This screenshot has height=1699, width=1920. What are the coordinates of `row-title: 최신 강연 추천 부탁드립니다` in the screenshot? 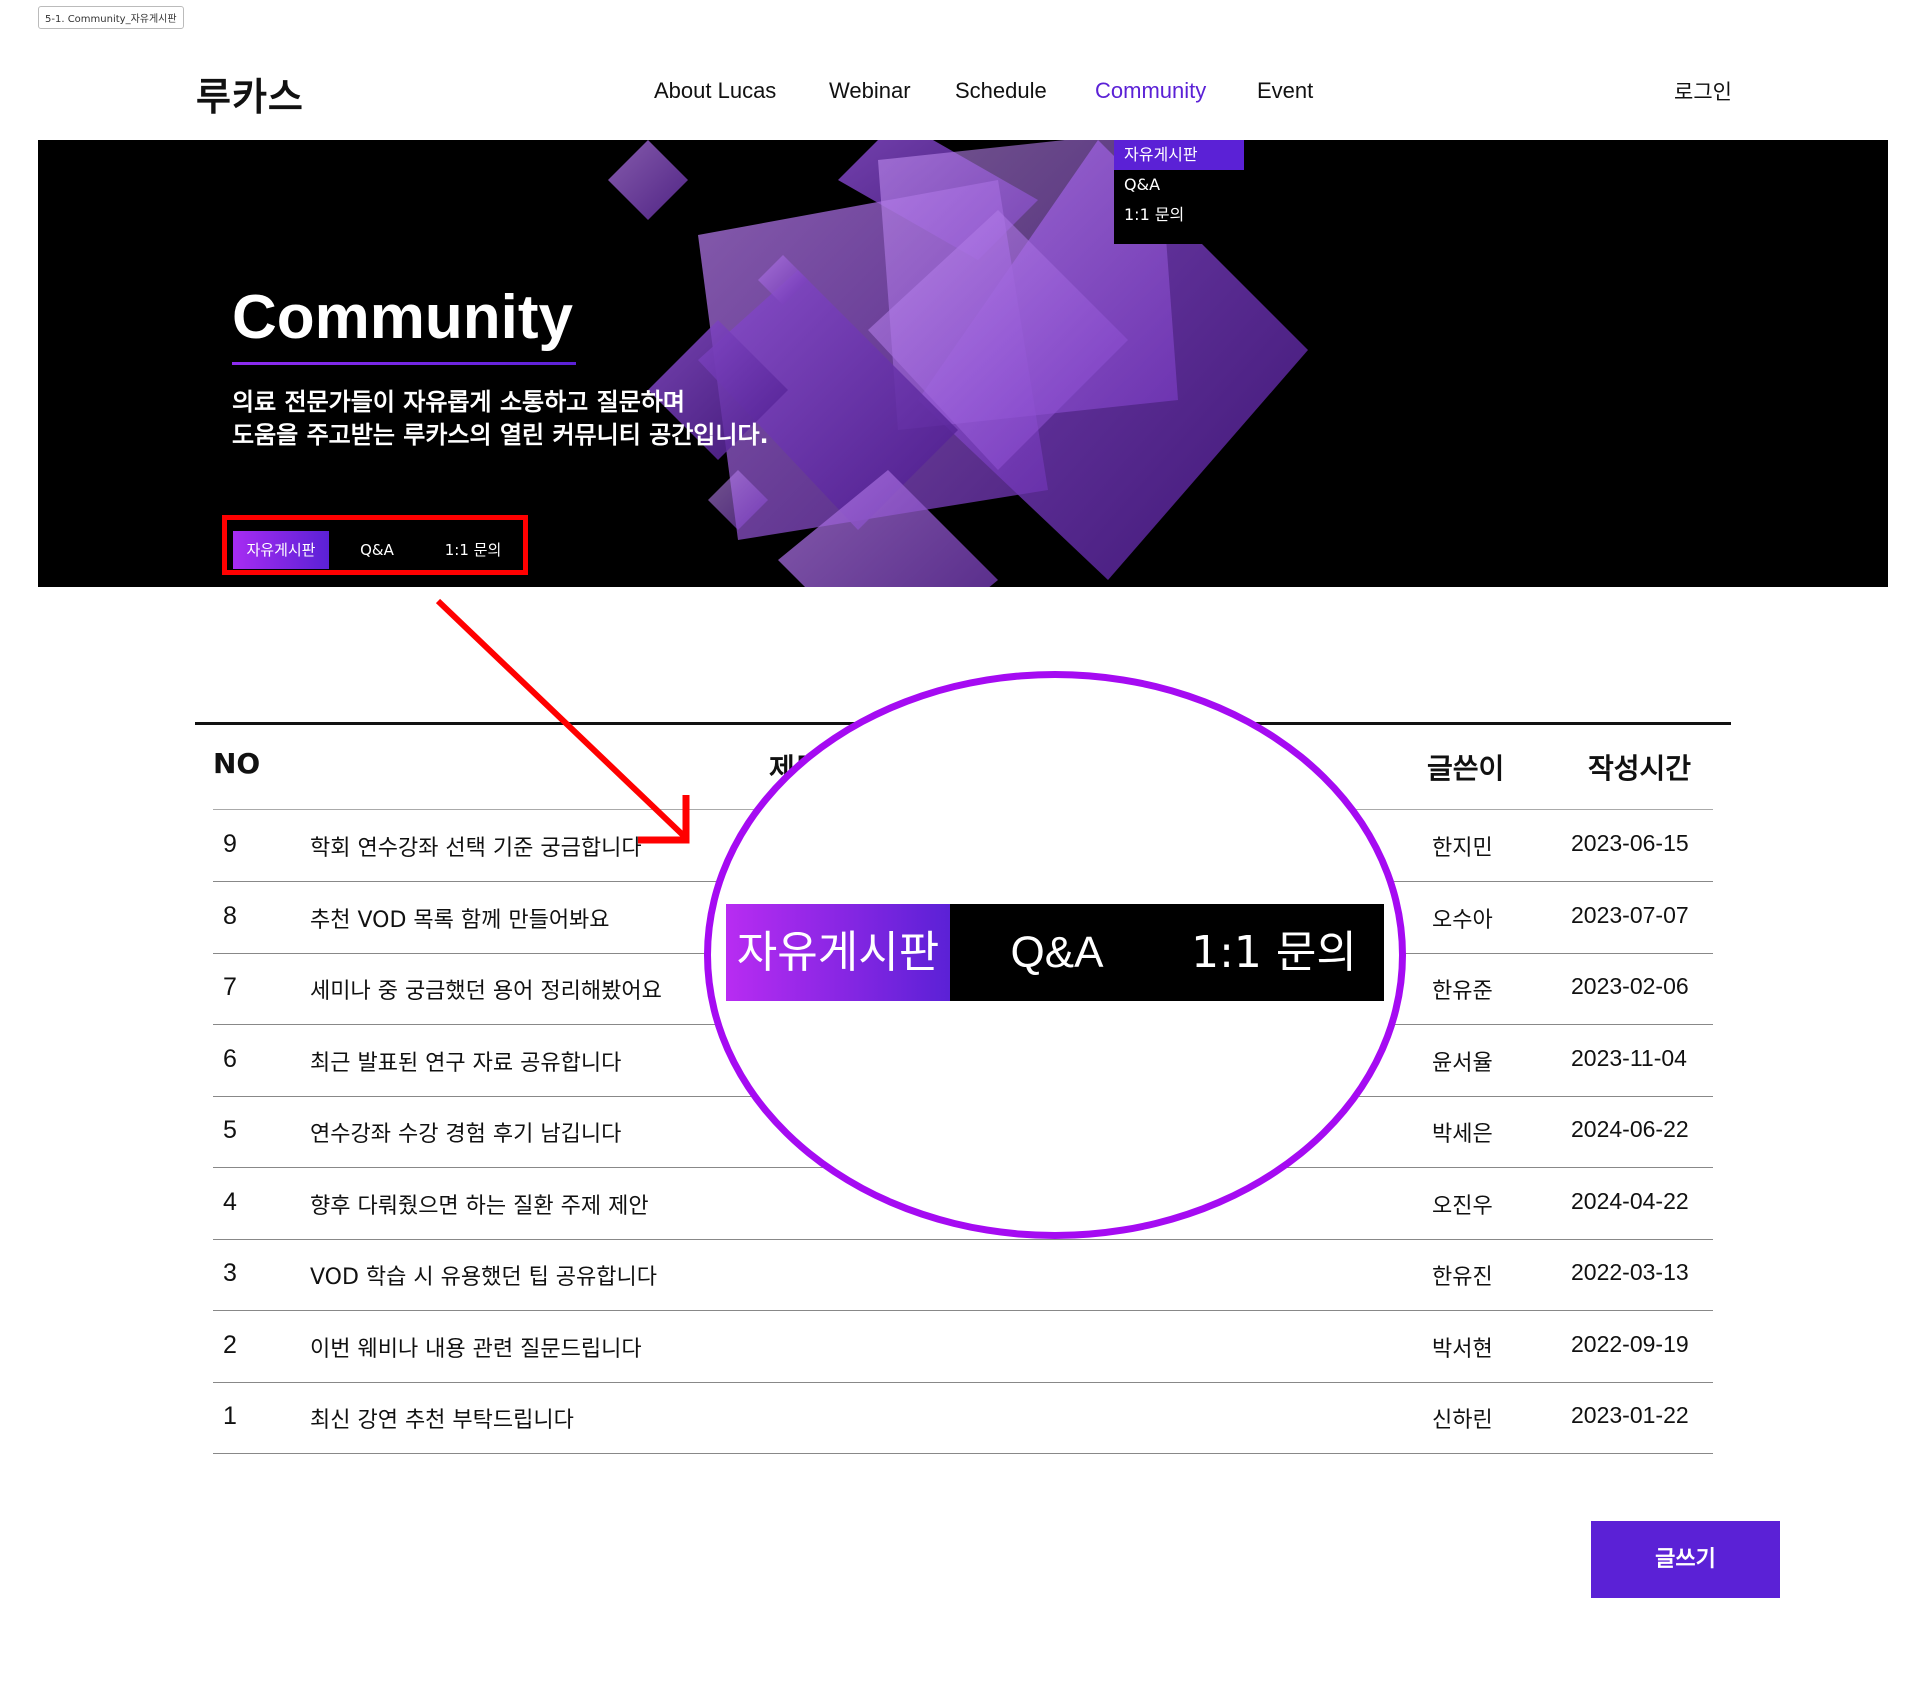 It's located at (442, 1418).